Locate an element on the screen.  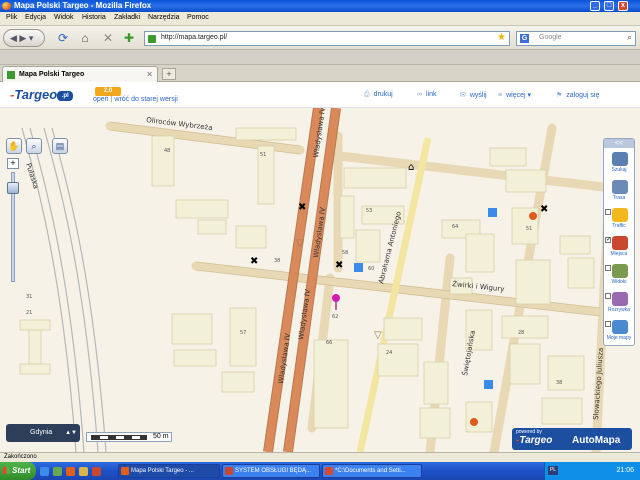
minimize-button: _ is located at coordinates (595, 6).